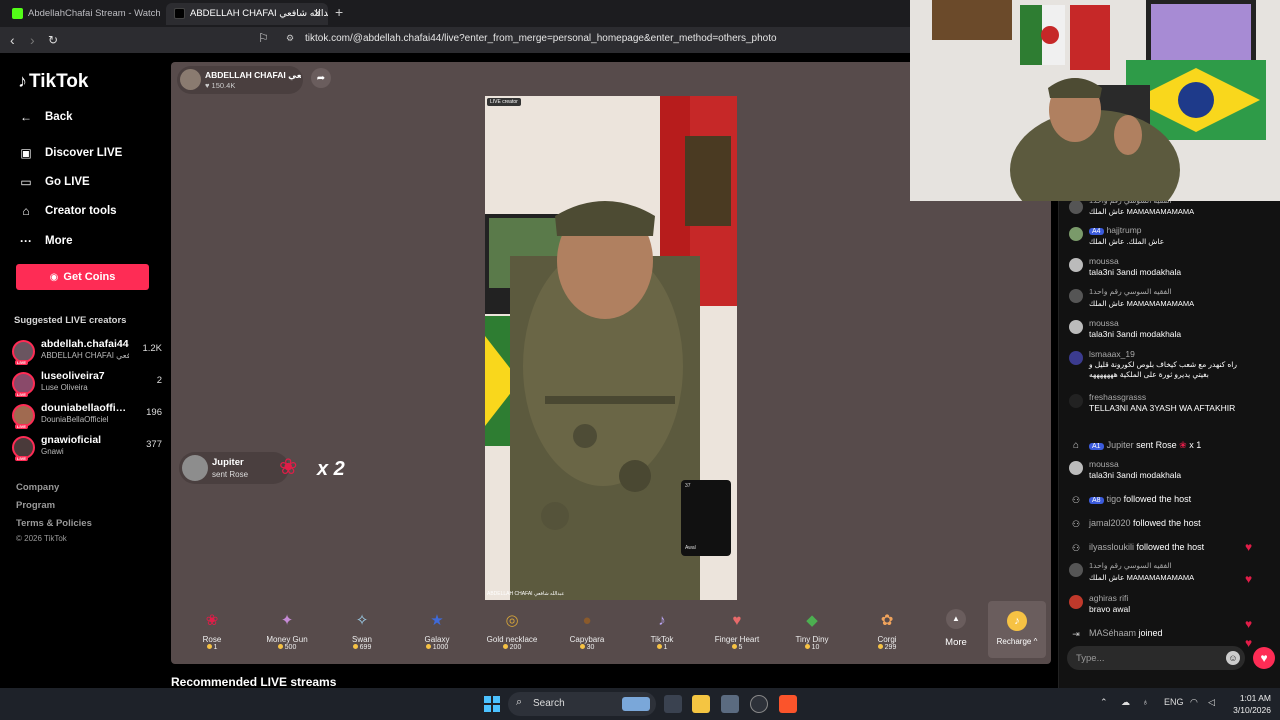 The height and width of the screenshot is (720, 1280). I want to click on copyright: © 2026 TikTok, so click(41, 538).